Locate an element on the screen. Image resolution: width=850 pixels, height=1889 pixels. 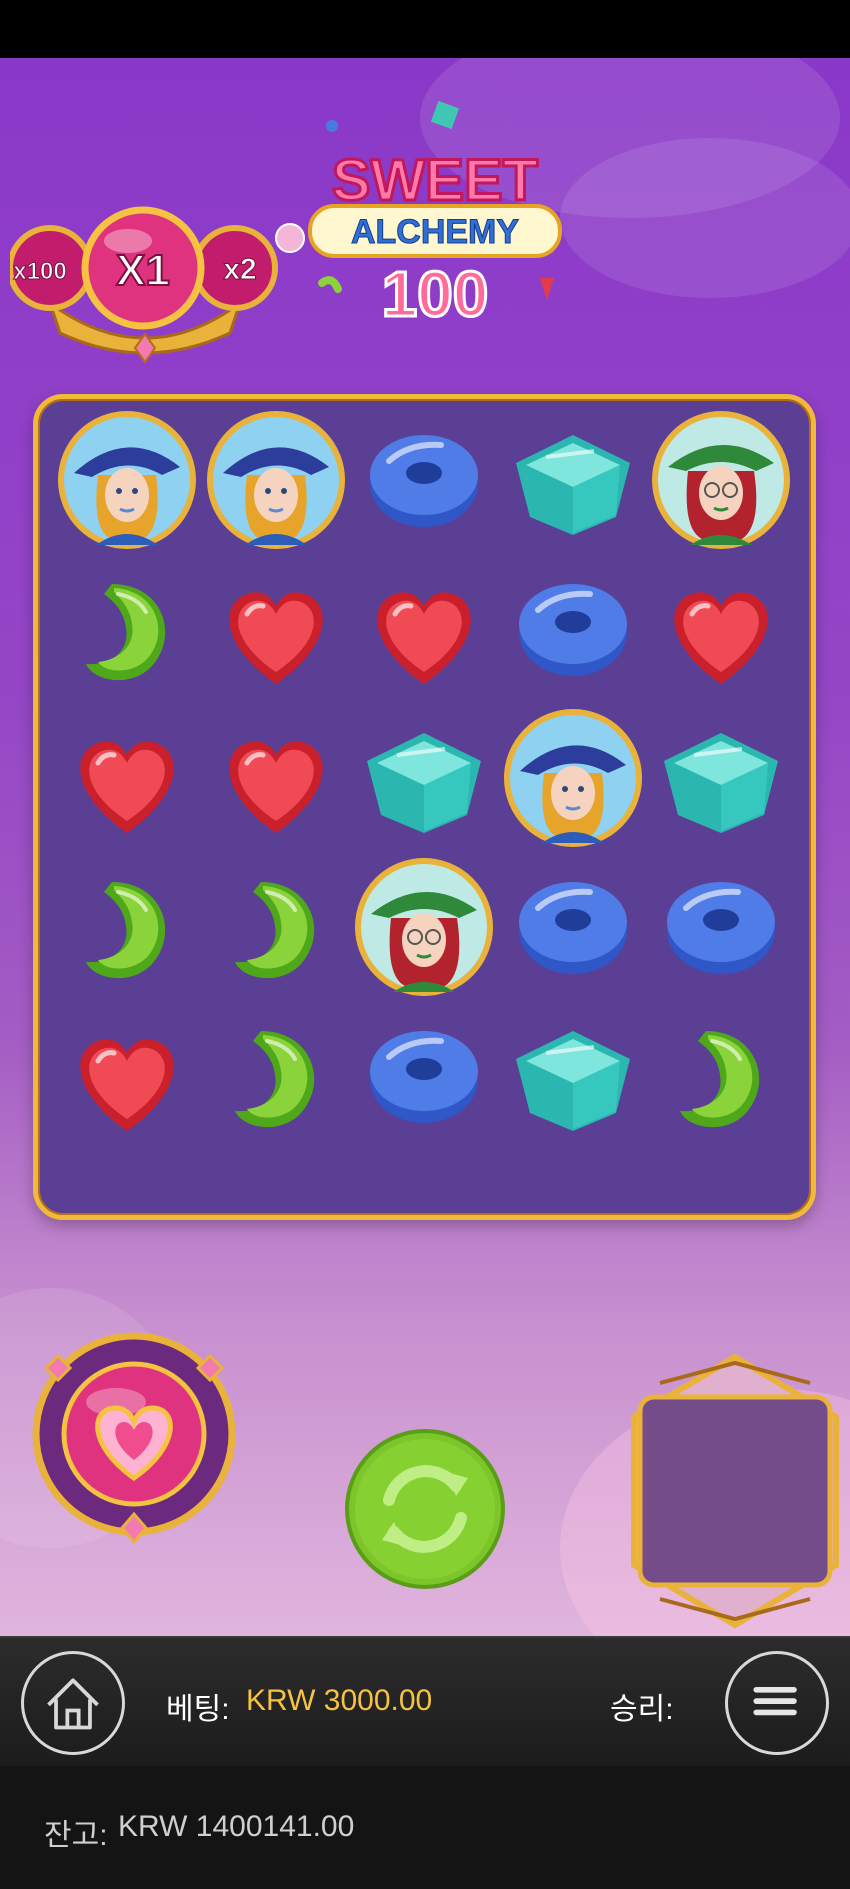
logo-word-alchemy: ALCHEMY is located at coordinates (435, 232).